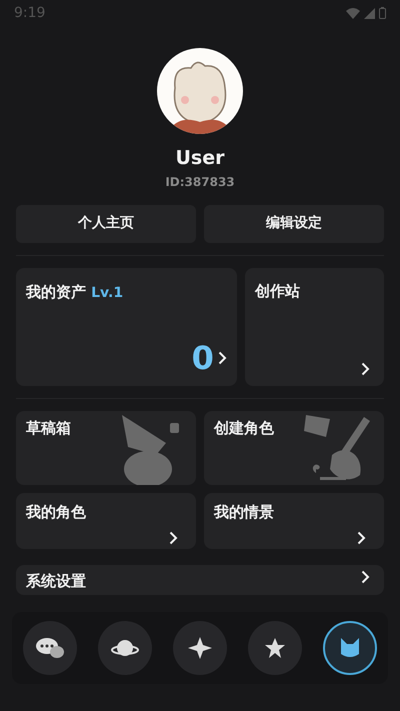 Image resolution: width=400 pixels, height=711 pixels. Describe the element at coordinates (353, 13) in the screenshot. I see `wifi-icon` at that location.